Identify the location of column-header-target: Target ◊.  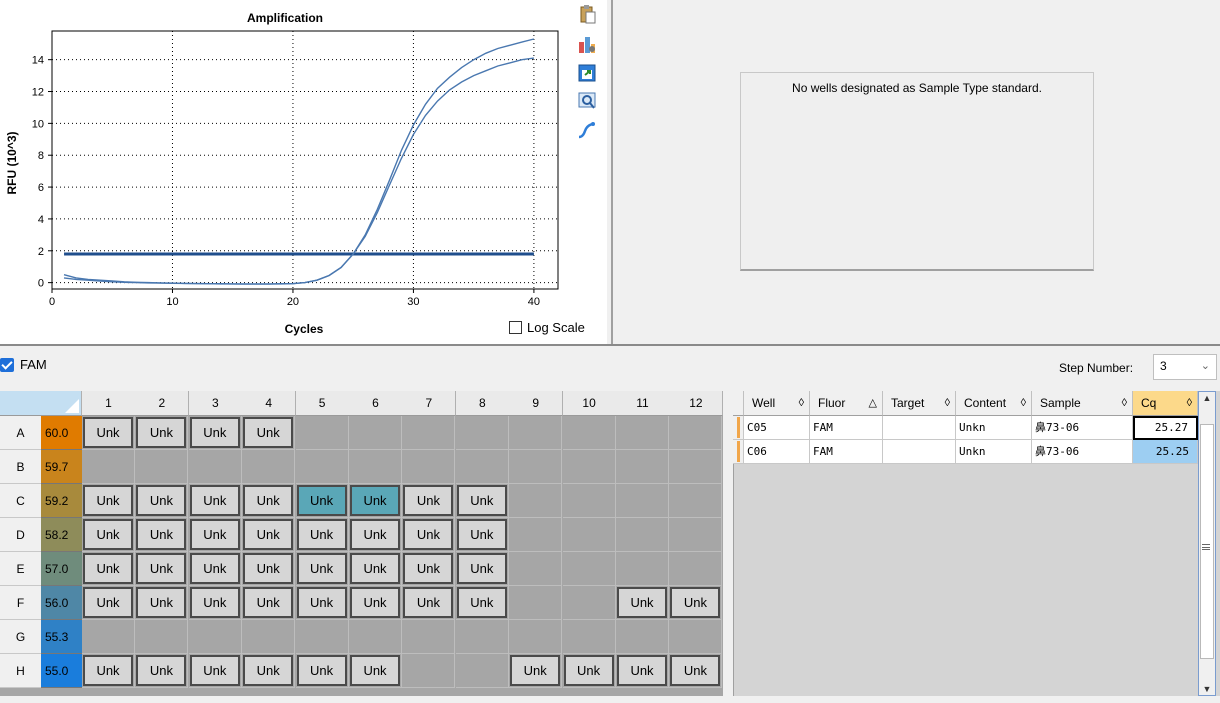
(919, 403).